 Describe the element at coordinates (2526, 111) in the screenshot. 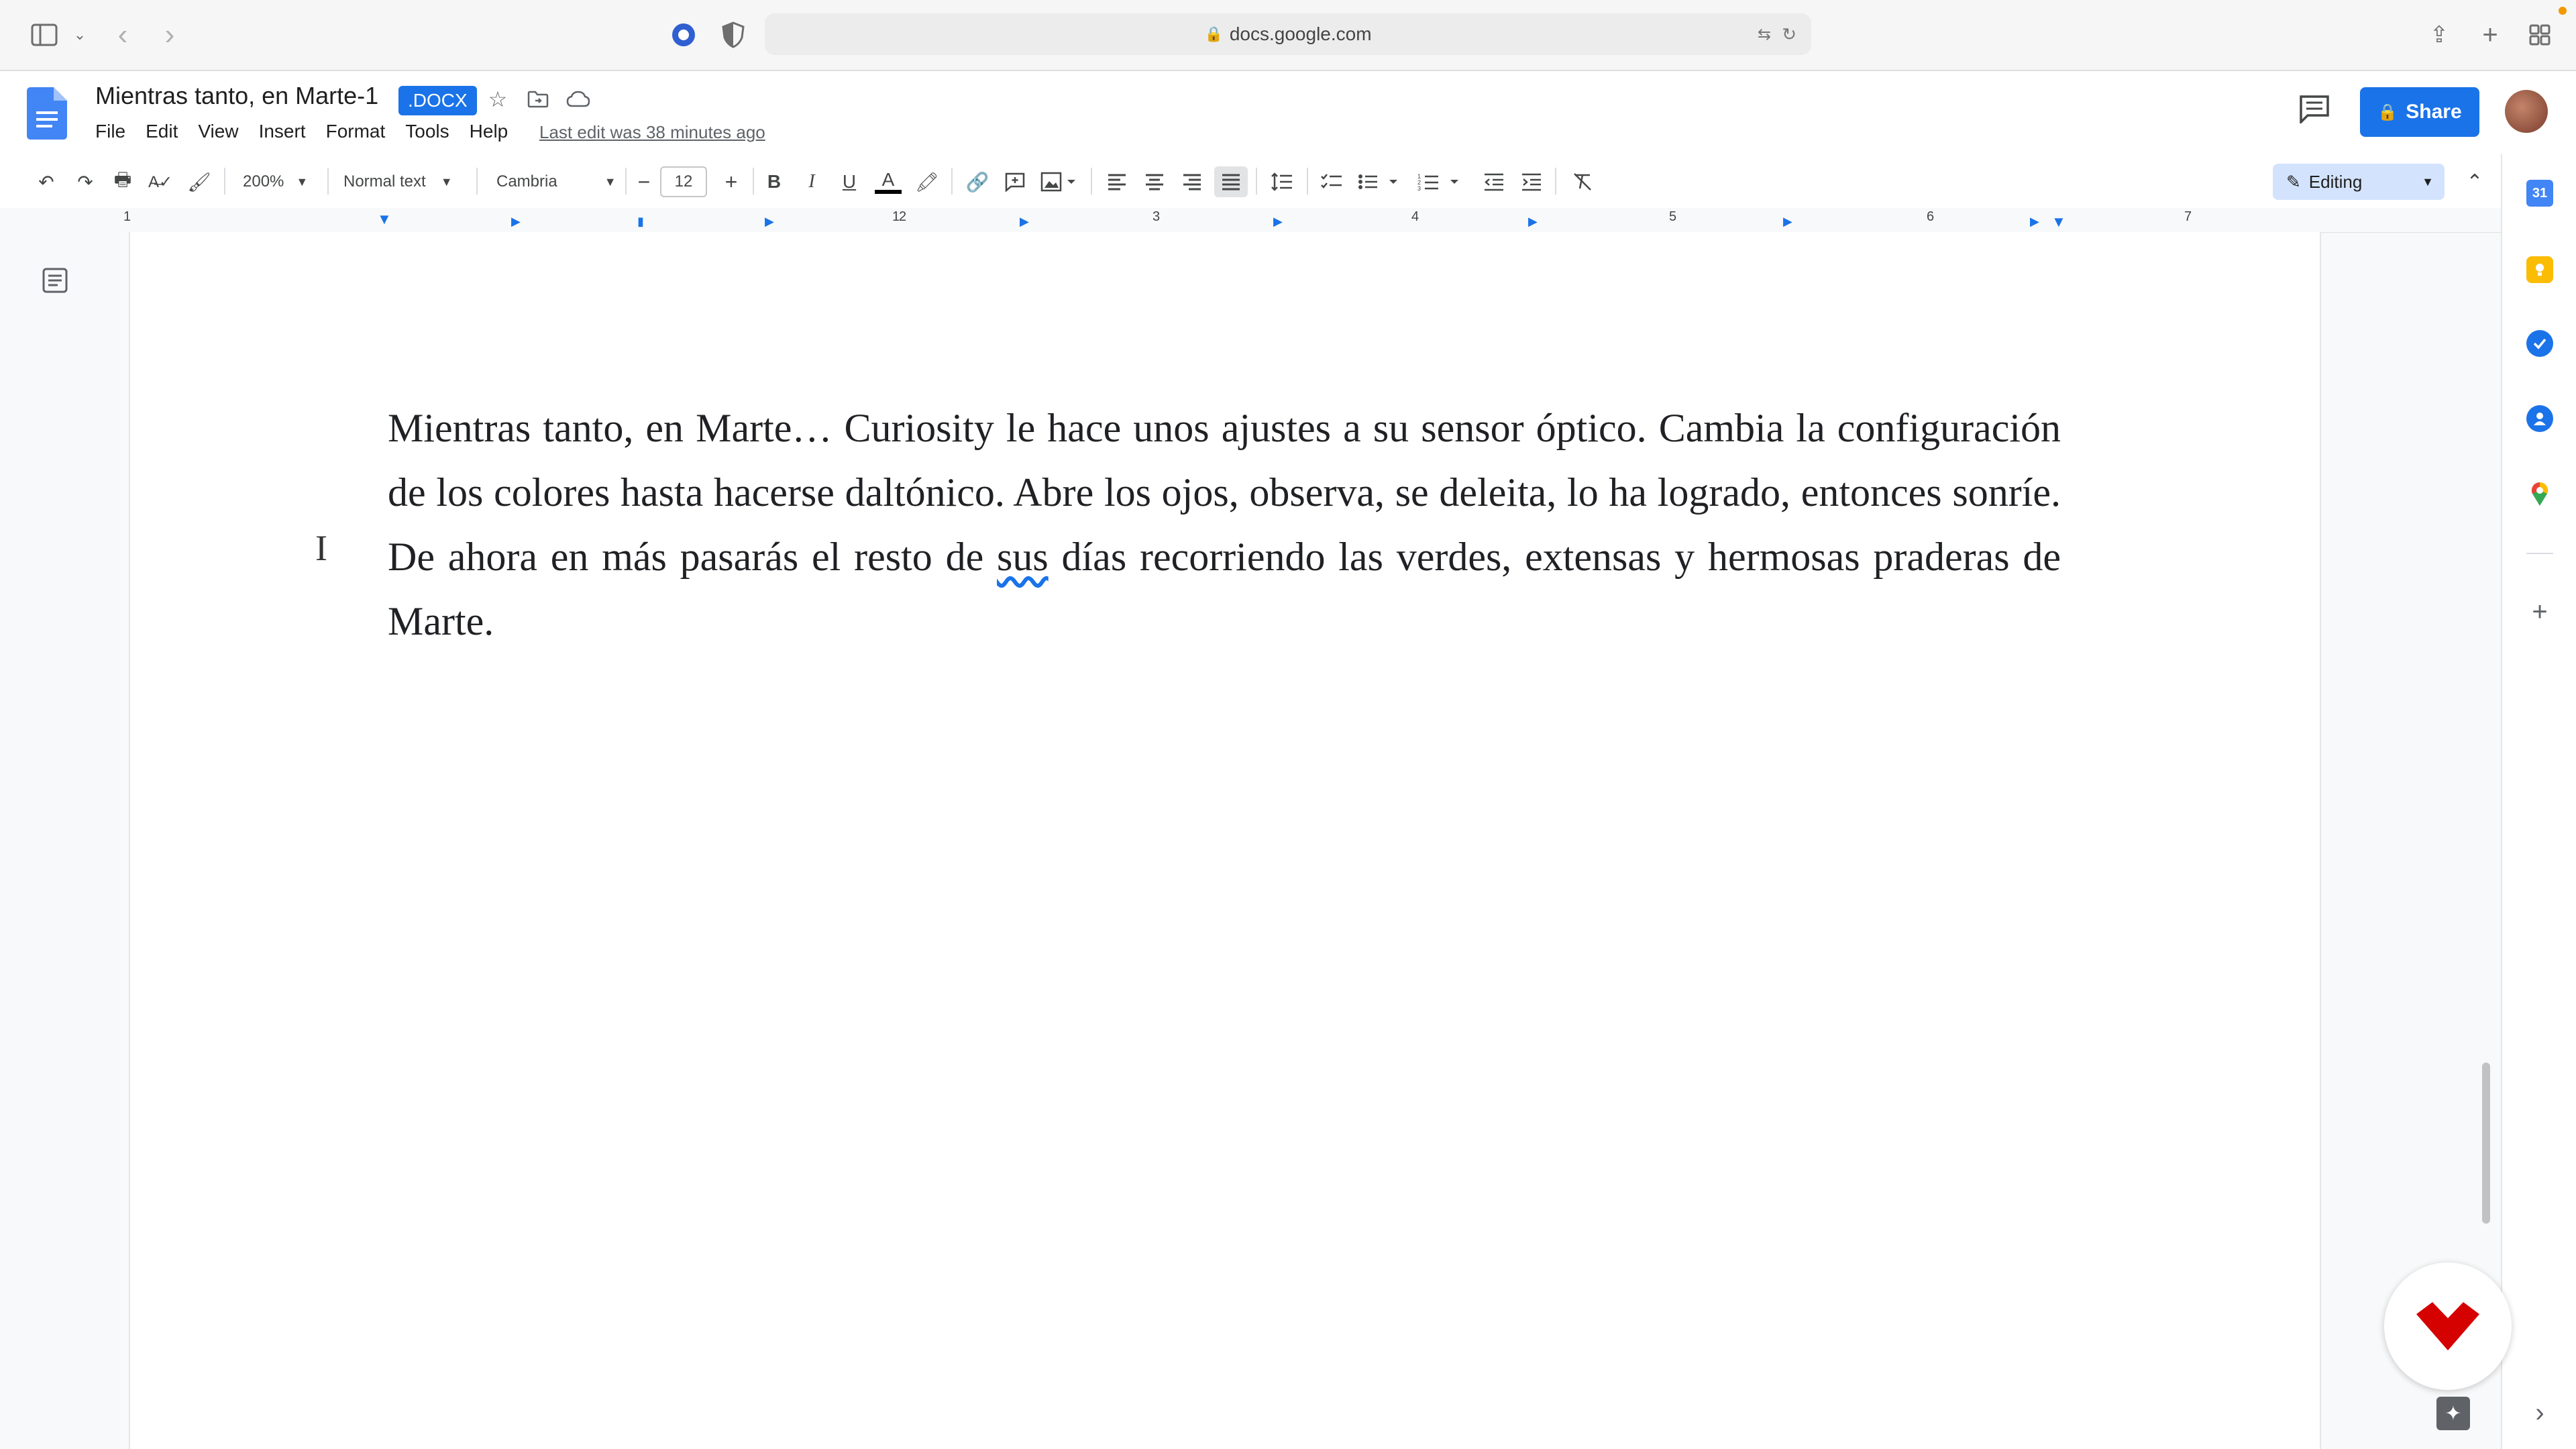

I see `avatar` at that location.